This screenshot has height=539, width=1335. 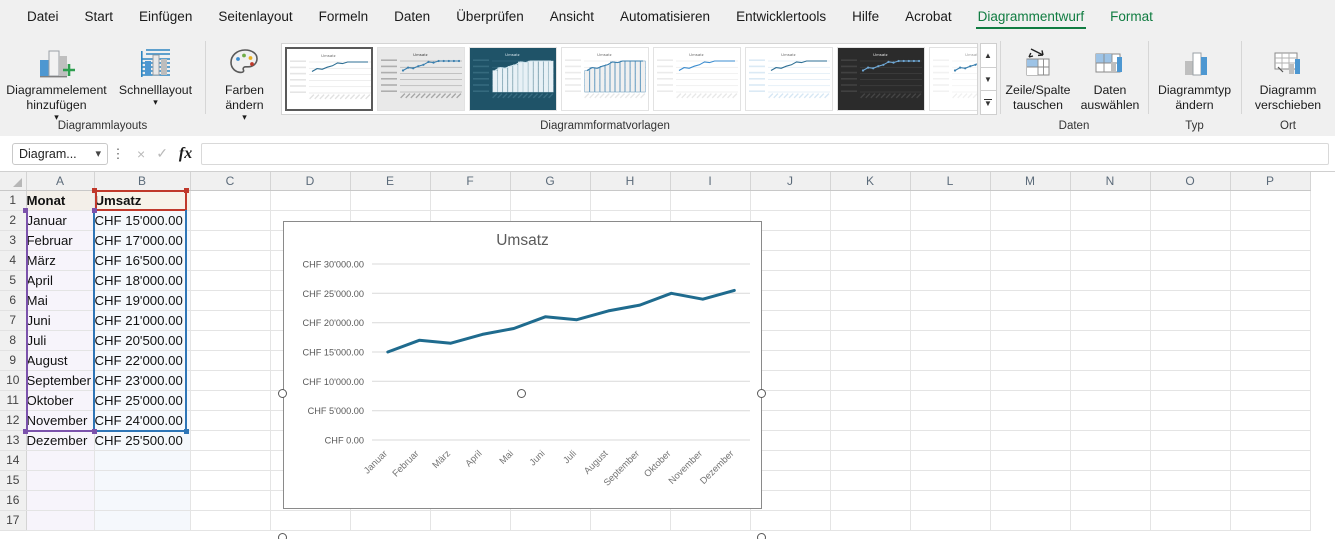 I want to click on column-header-F: F, so click(x=470, y=181).